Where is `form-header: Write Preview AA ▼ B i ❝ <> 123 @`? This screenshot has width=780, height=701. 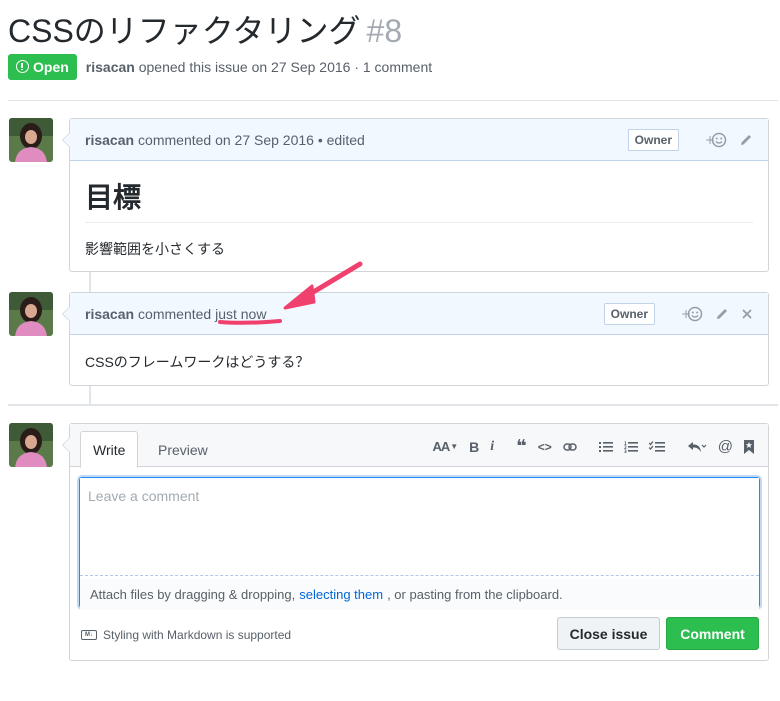 form-header: Write Preview AA ▼ B i ❝ <> 123 @ is located at coordinates (419, 446).